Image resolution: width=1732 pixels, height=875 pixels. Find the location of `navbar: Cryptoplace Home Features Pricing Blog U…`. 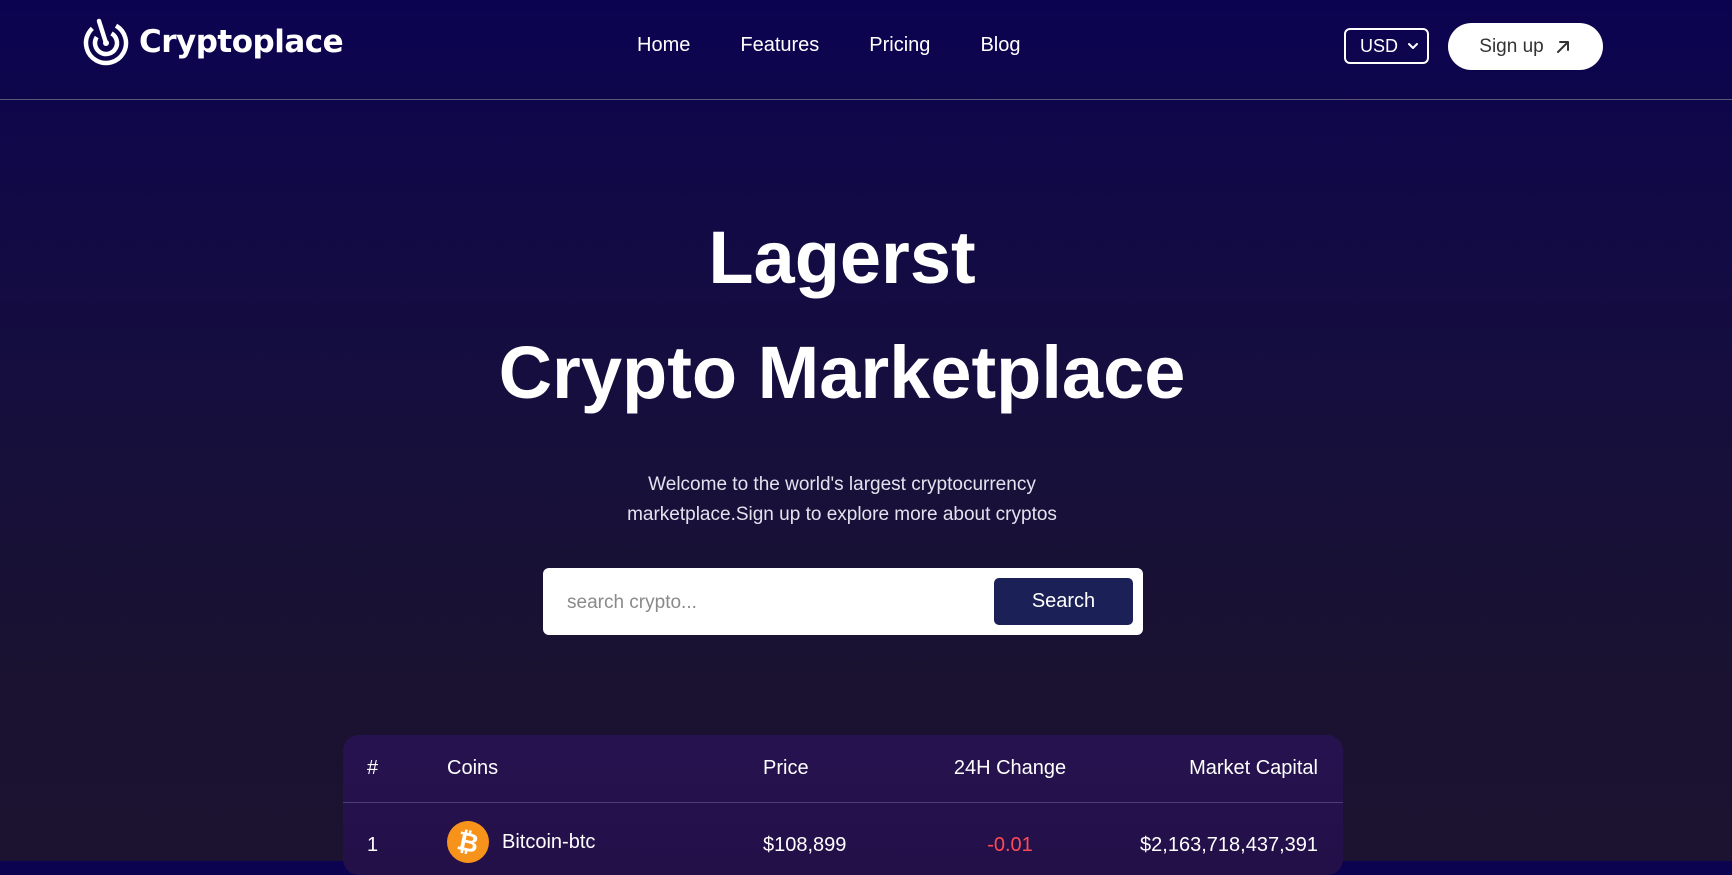

navbar: Cryptoplace Home Features Pricing Blog U… is located at coordinates (866, 50).